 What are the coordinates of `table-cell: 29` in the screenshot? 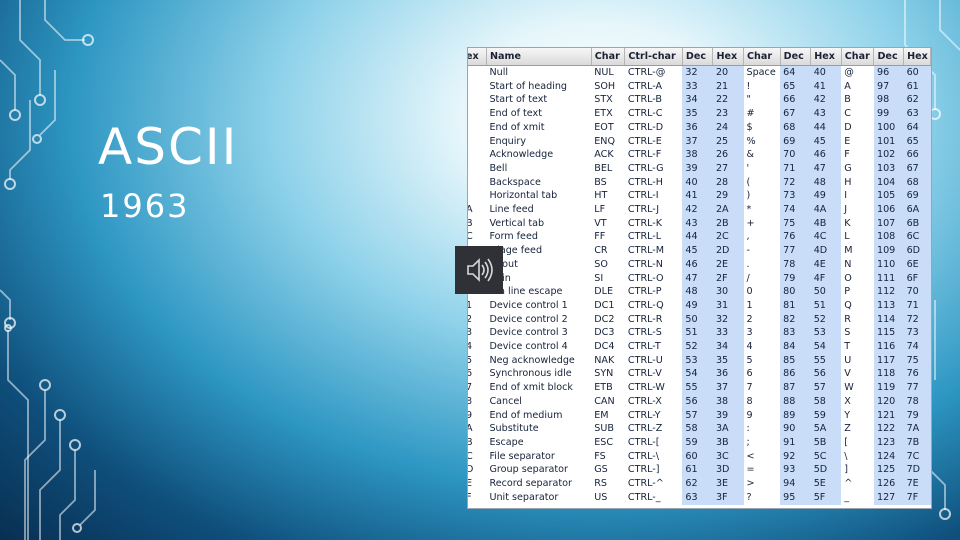 It's located at (728, 196).